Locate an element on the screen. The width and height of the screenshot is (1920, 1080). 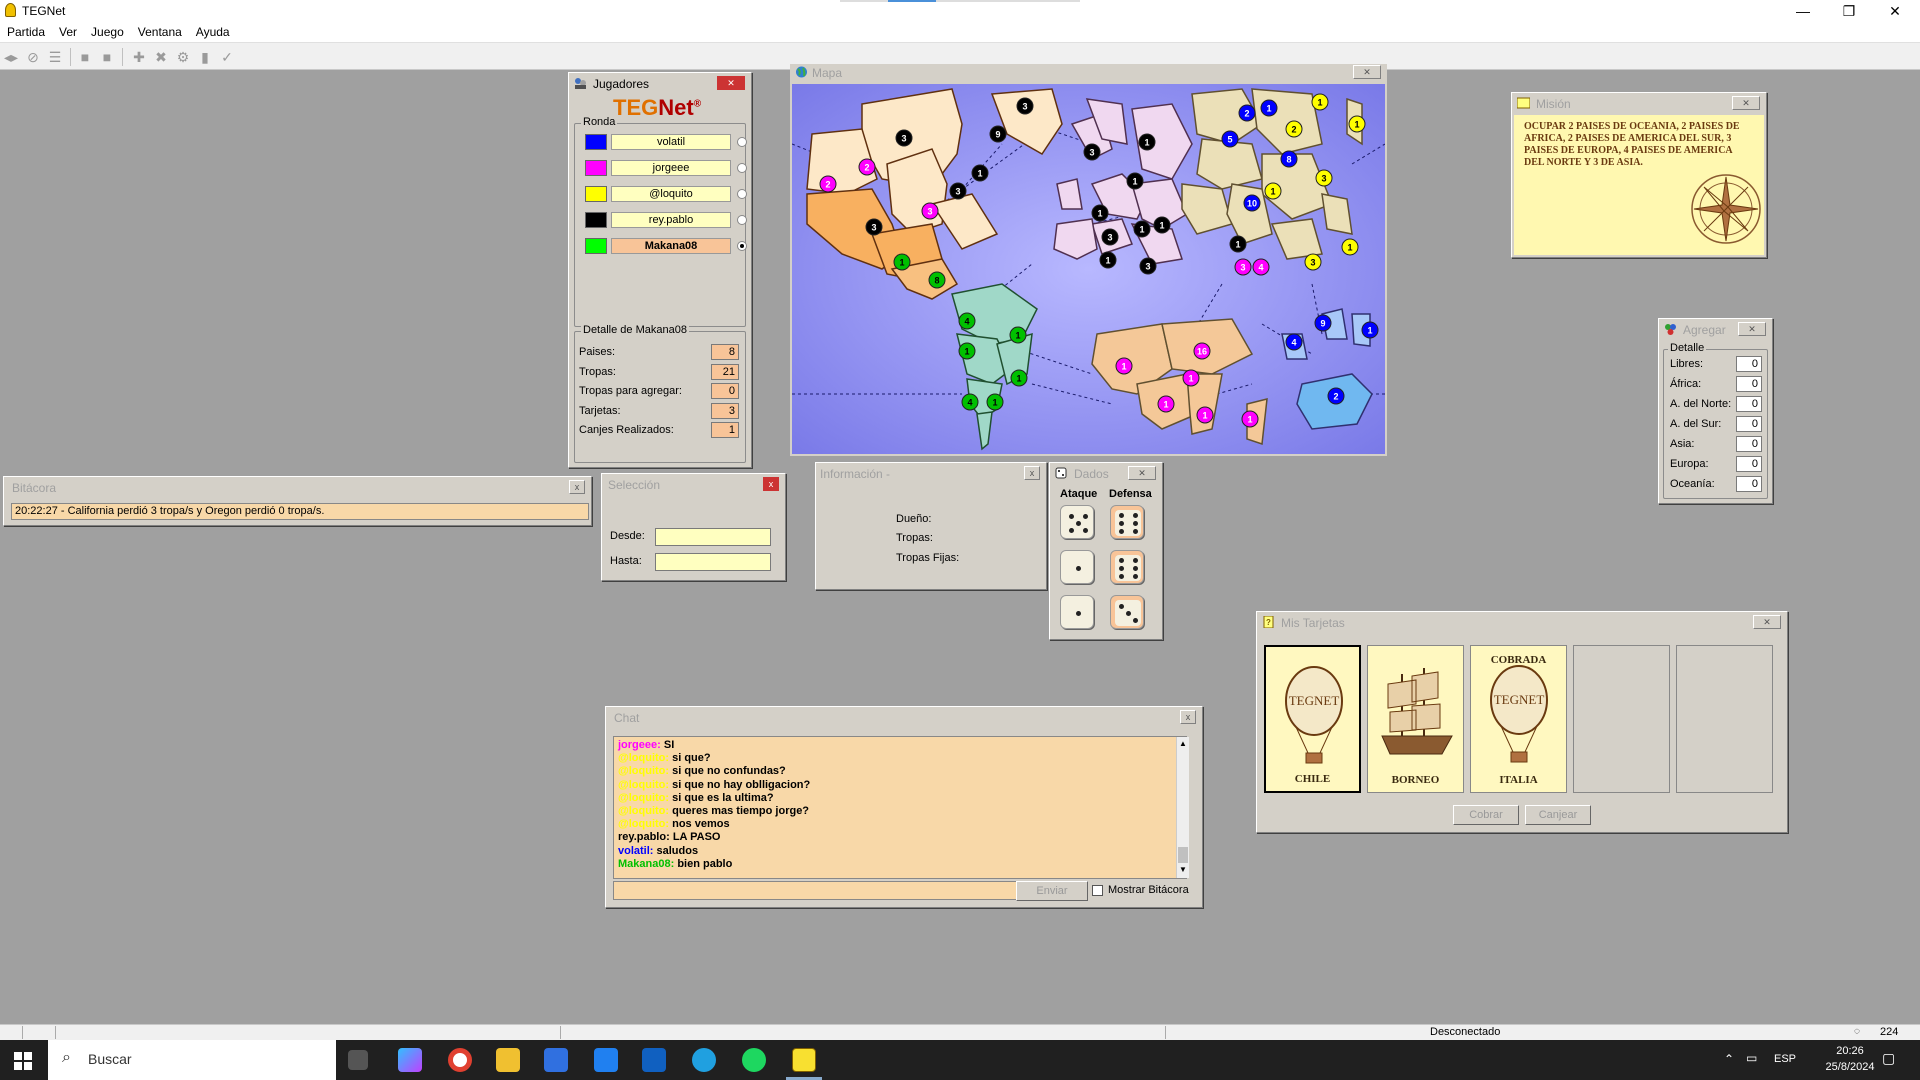
country-card: BORNEO is located at coordinates (1415, 719).